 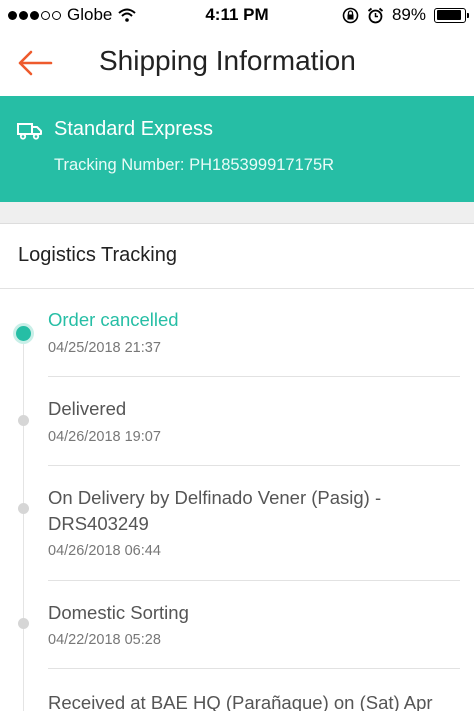 I want to click on back-button, so click(x=35, y=63).